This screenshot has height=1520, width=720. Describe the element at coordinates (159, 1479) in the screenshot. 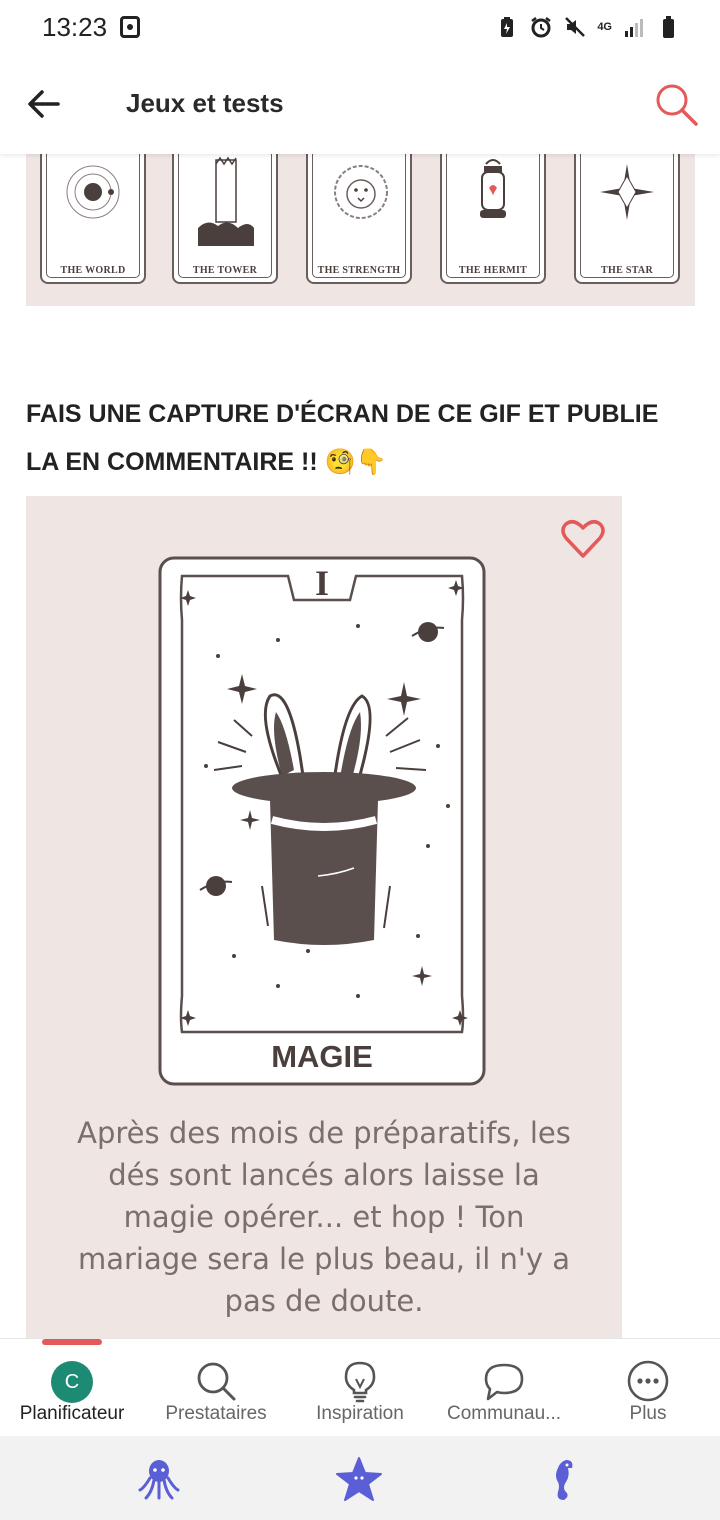

I see `octopus-icon` at that location.